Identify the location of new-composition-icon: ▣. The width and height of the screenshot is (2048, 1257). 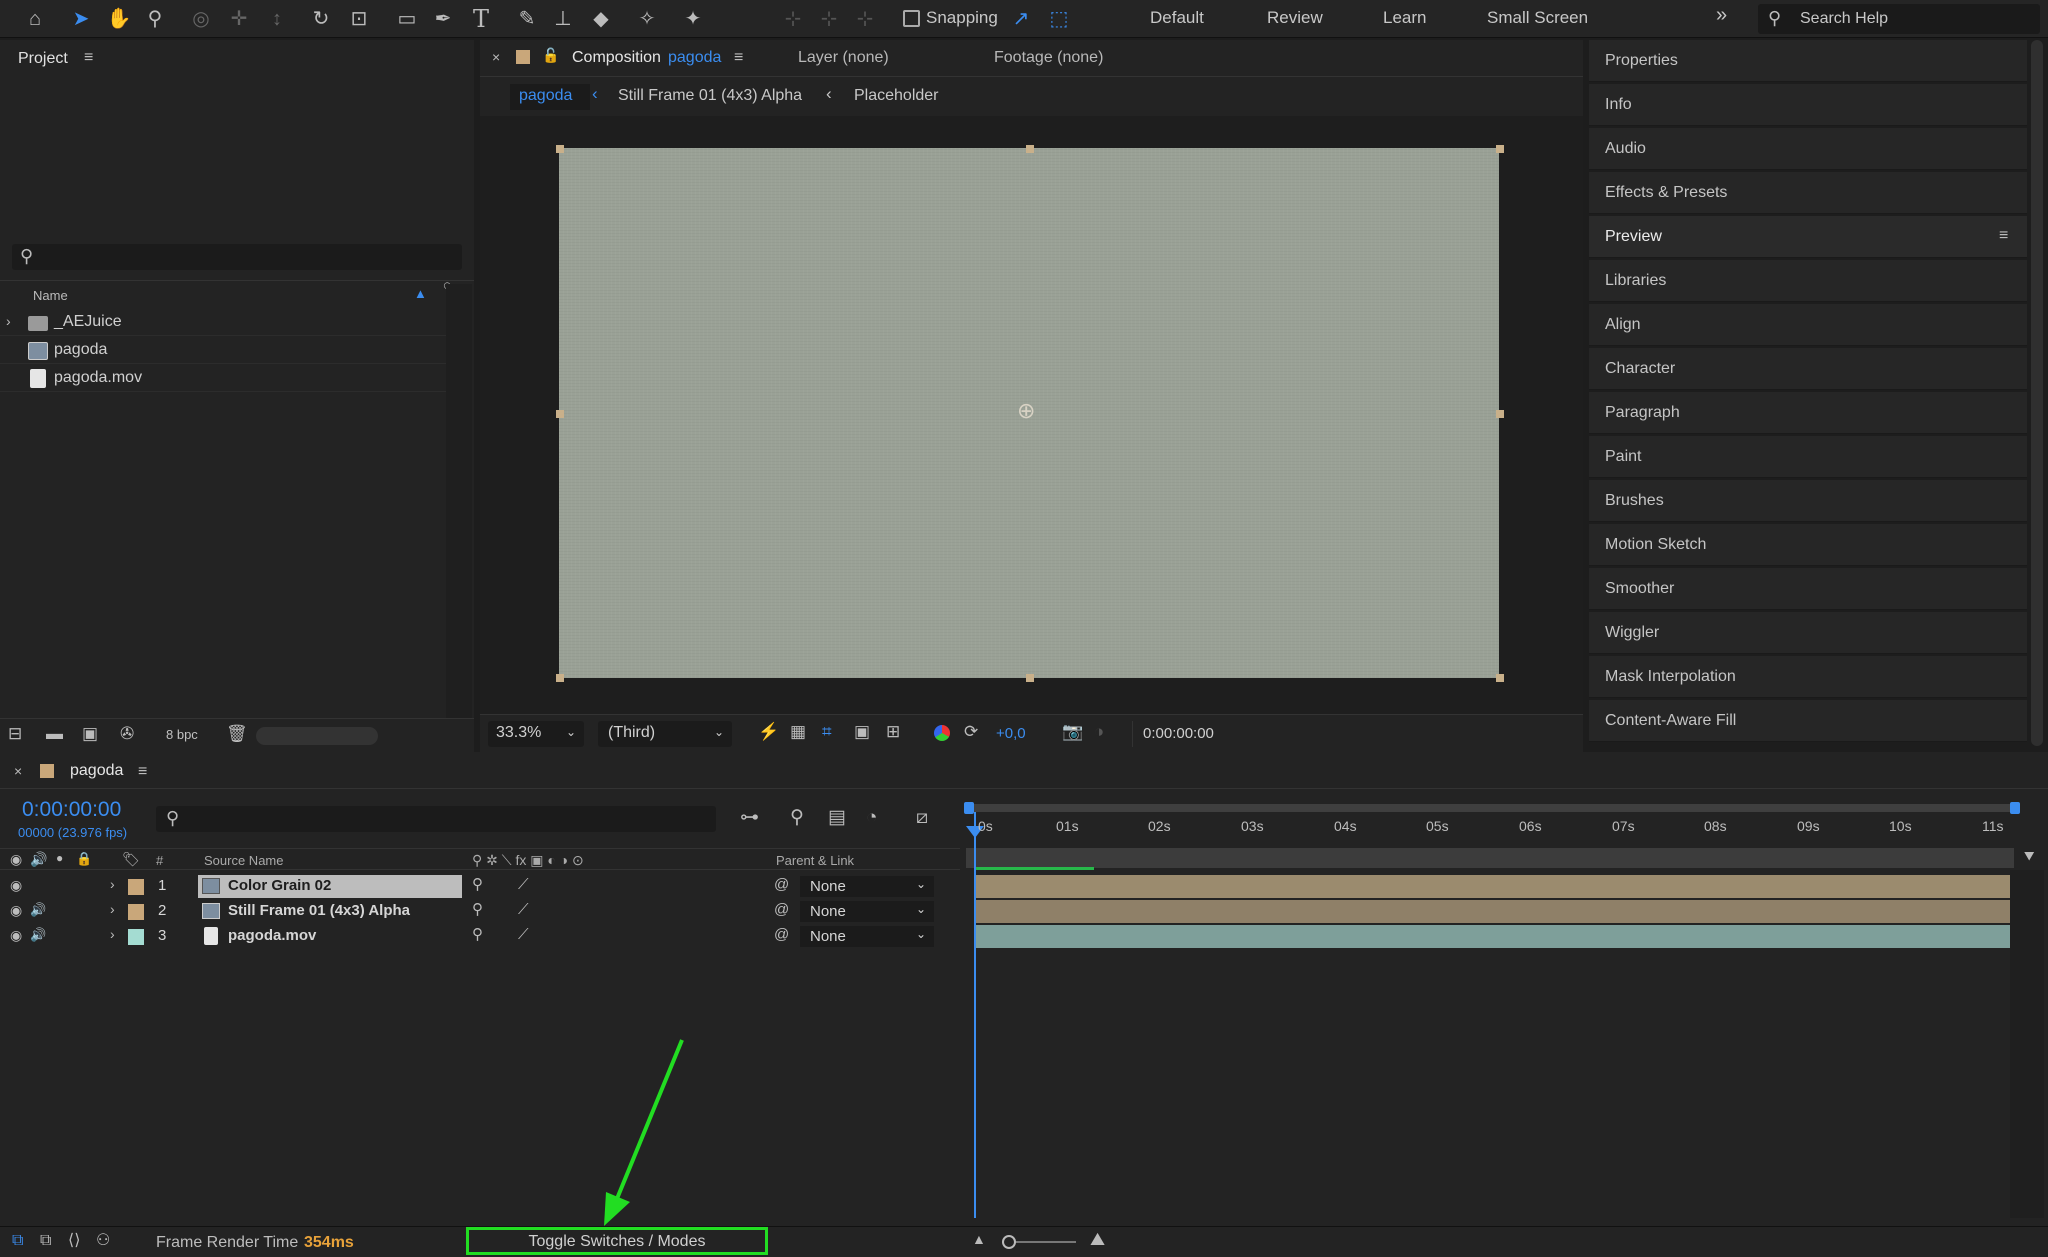
(90, 733).